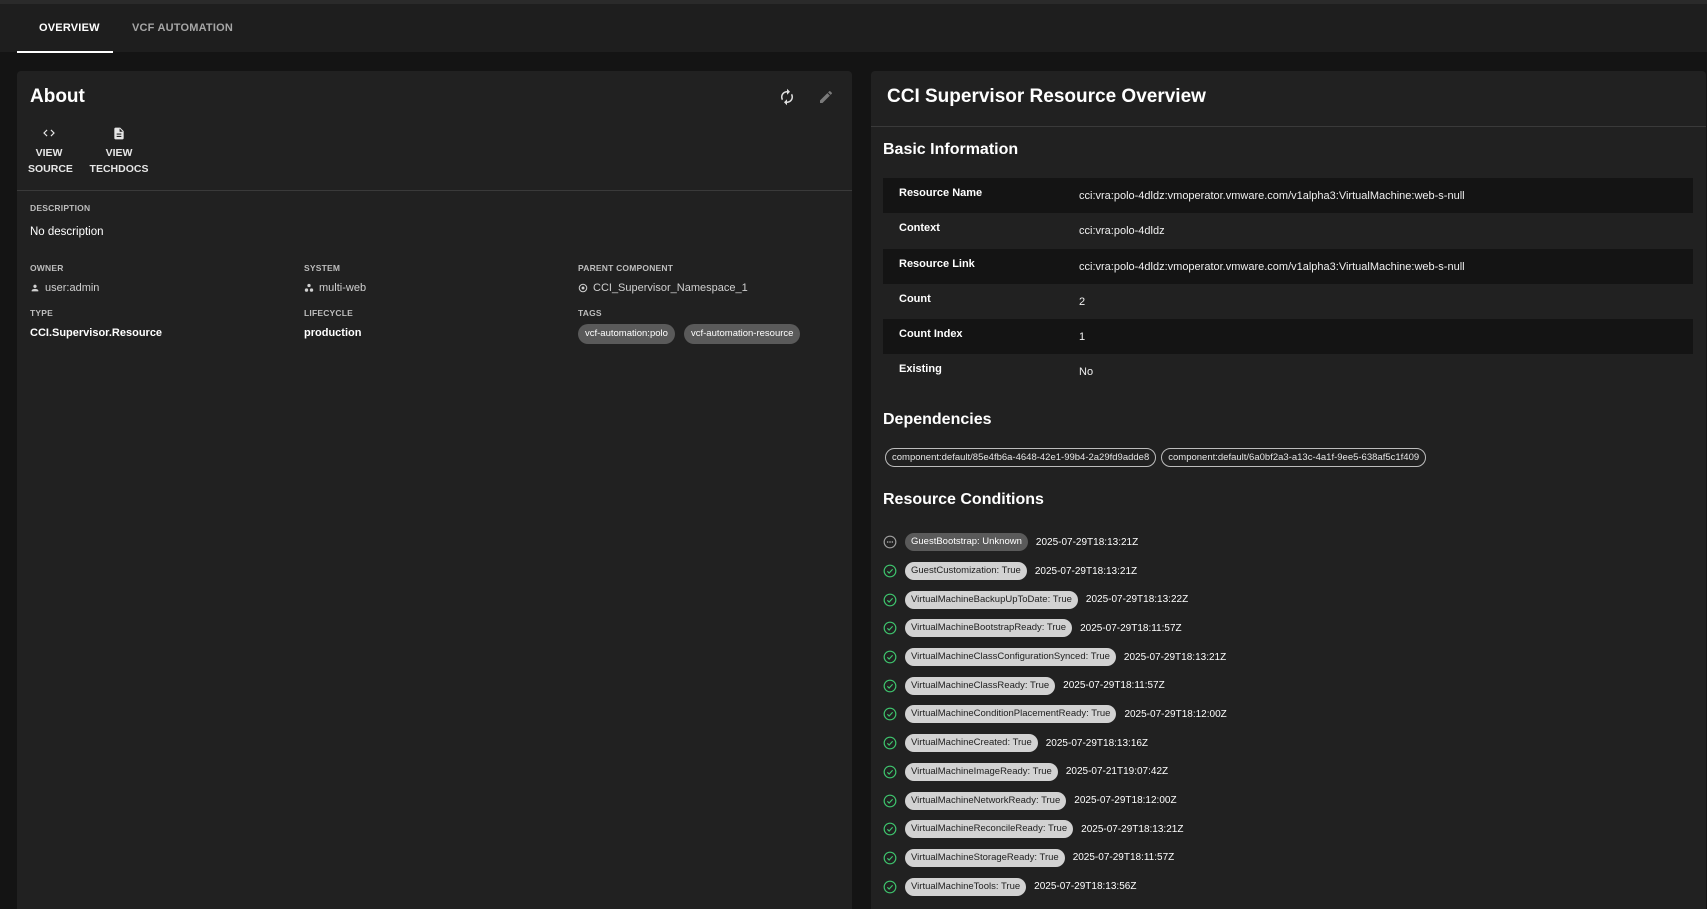  I want to click on row-key: Resource Link, so click(937, 263).